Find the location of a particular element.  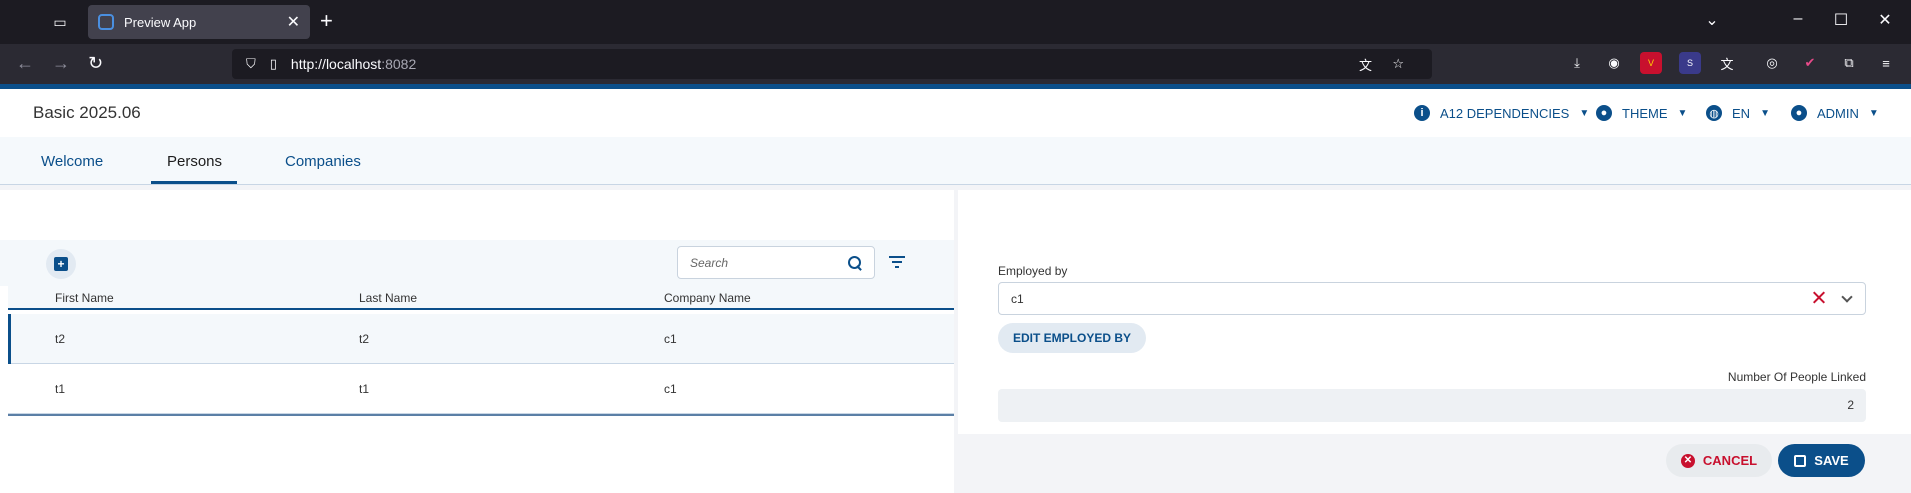

app-title: Basic 2025.06 is located at coordinates (87, 112).